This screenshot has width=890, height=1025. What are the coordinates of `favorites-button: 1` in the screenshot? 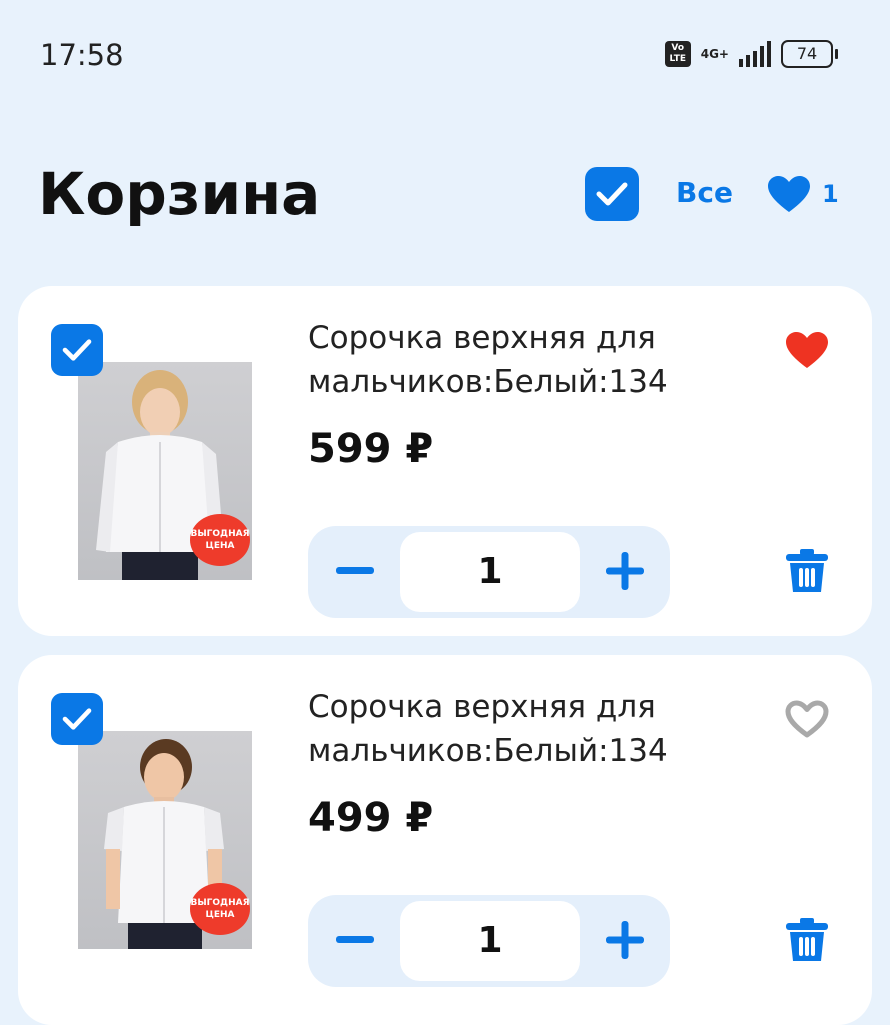 It's located at (802, 194).